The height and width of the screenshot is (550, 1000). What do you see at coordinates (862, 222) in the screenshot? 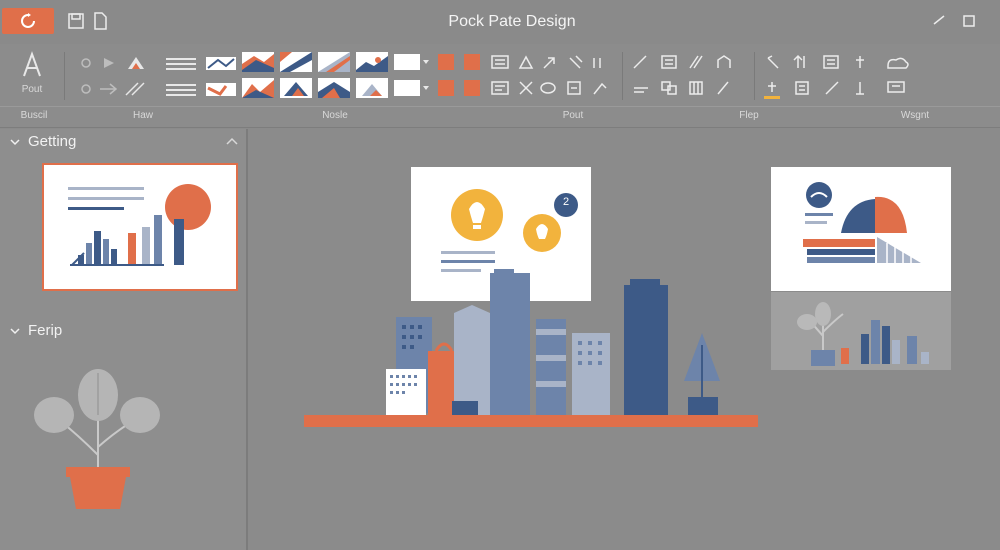
I see `chart-card-art` at bounding box center [862, 222].